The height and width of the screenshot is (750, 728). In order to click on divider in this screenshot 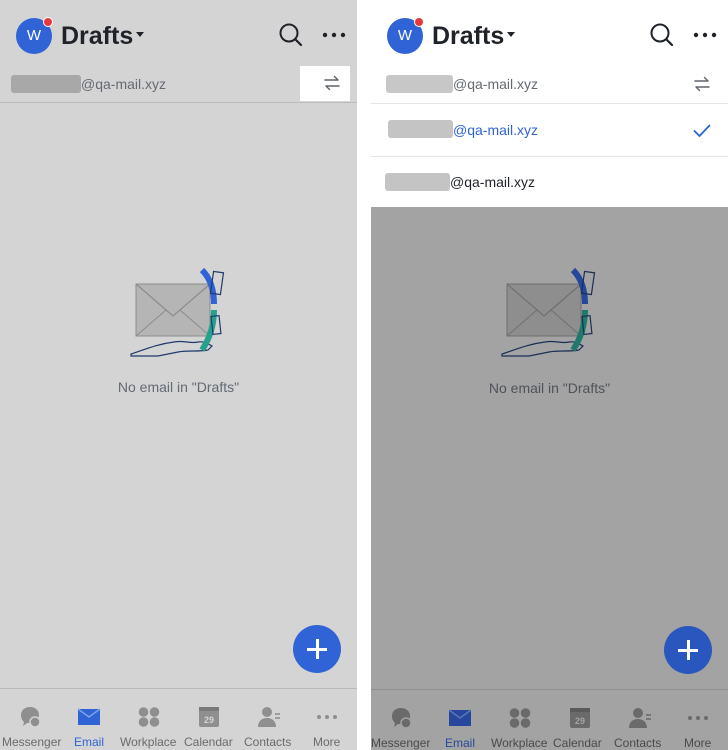, I will do `click(178, 102)`.